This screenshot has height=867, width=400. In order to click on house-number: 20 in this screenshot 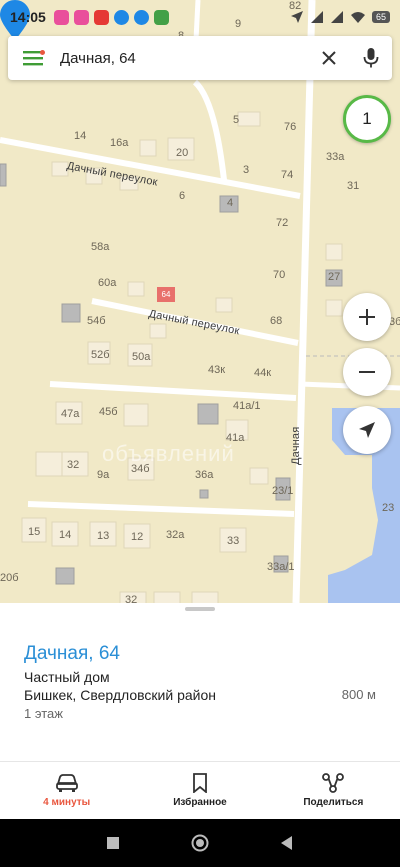, I will do `click(182, 153)`.